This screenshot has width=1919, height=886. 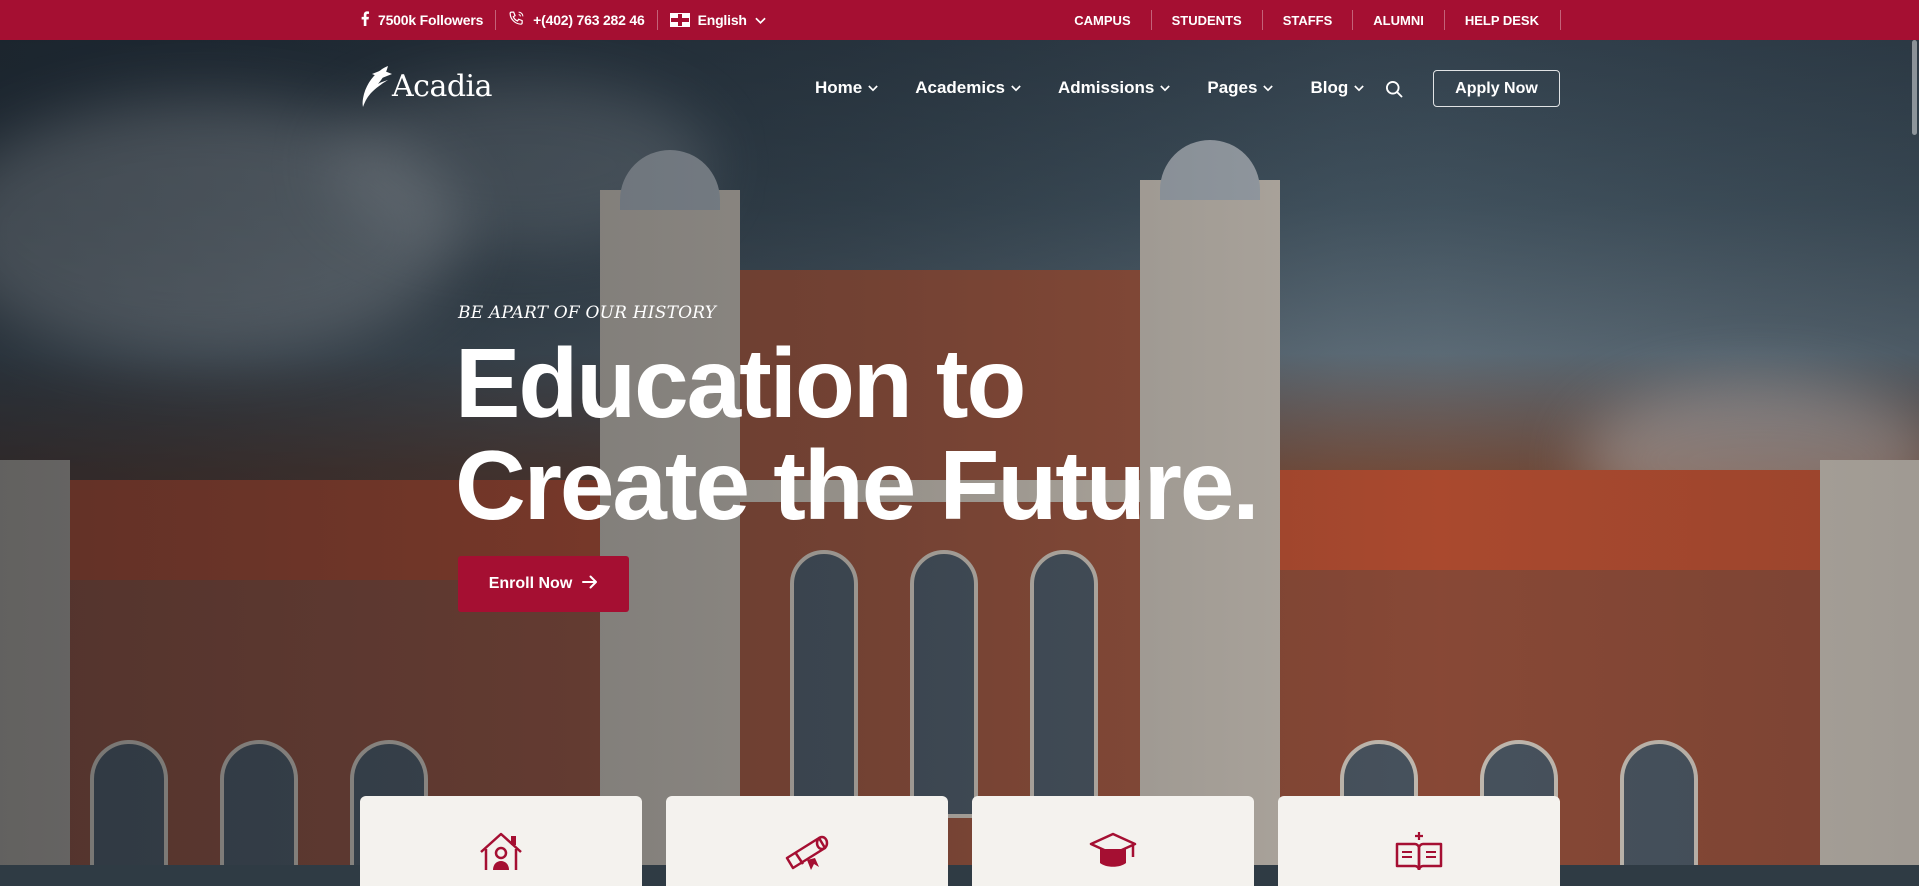 I want to click on hero-eyebrow: BE APART OF OUR HISTORY, so click(x=587, y=313).